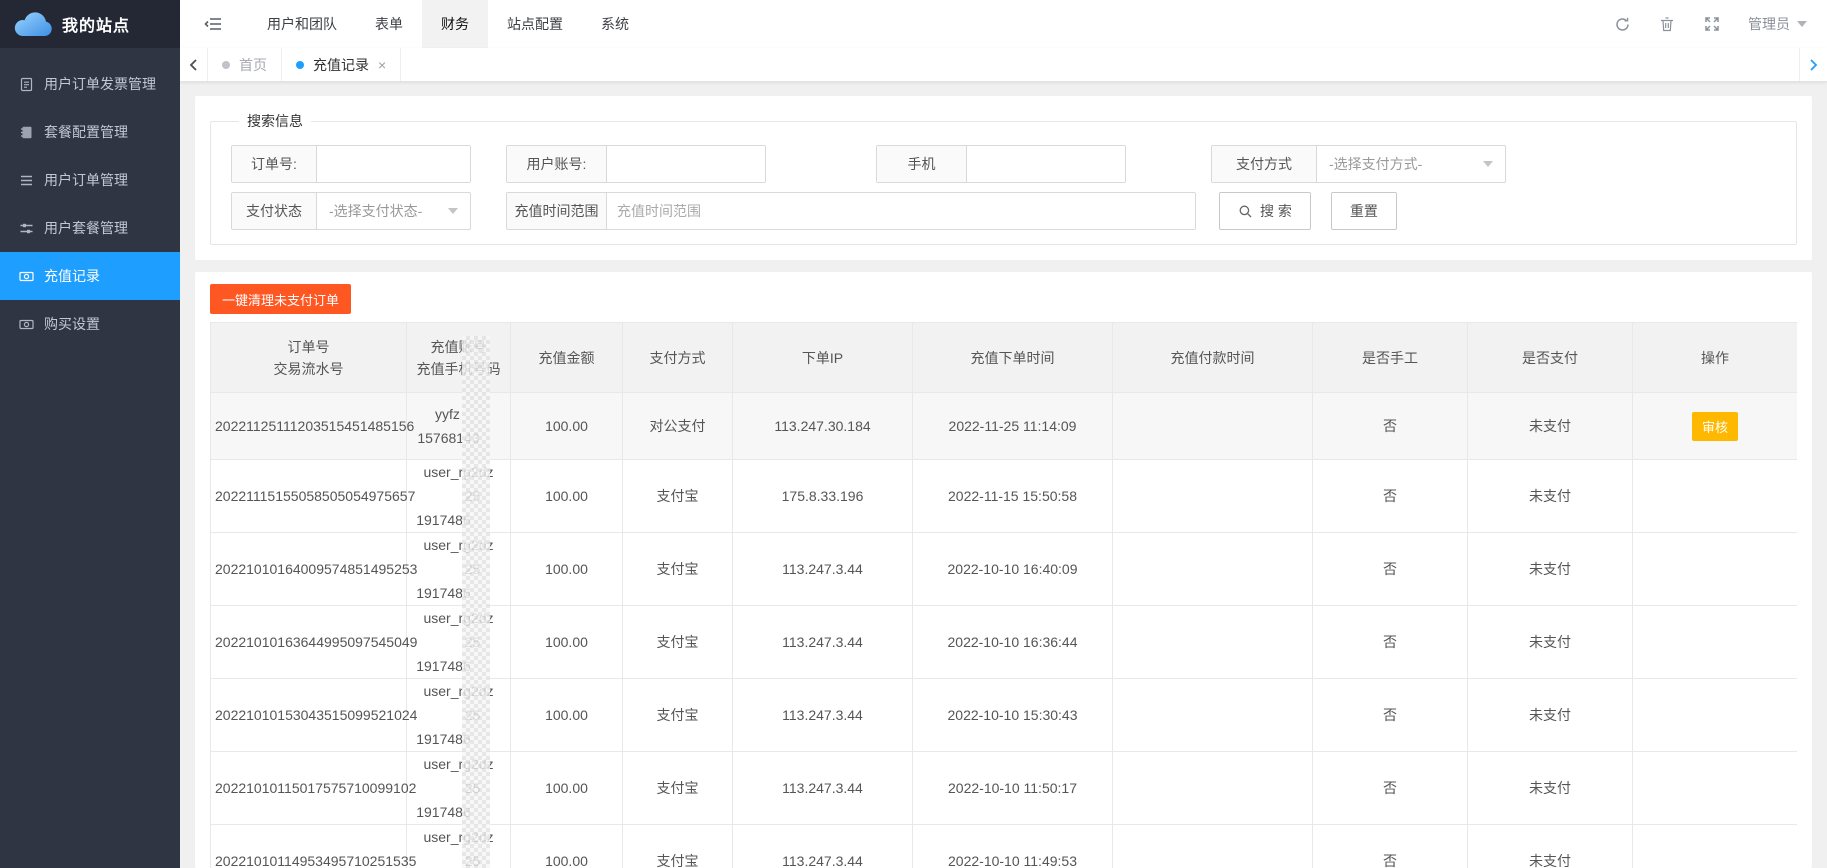 This screenshot has width=1827, height=868. Describe the element at coordinates (1667, 24) in the screenshot. I see `trash-icon` at that location.